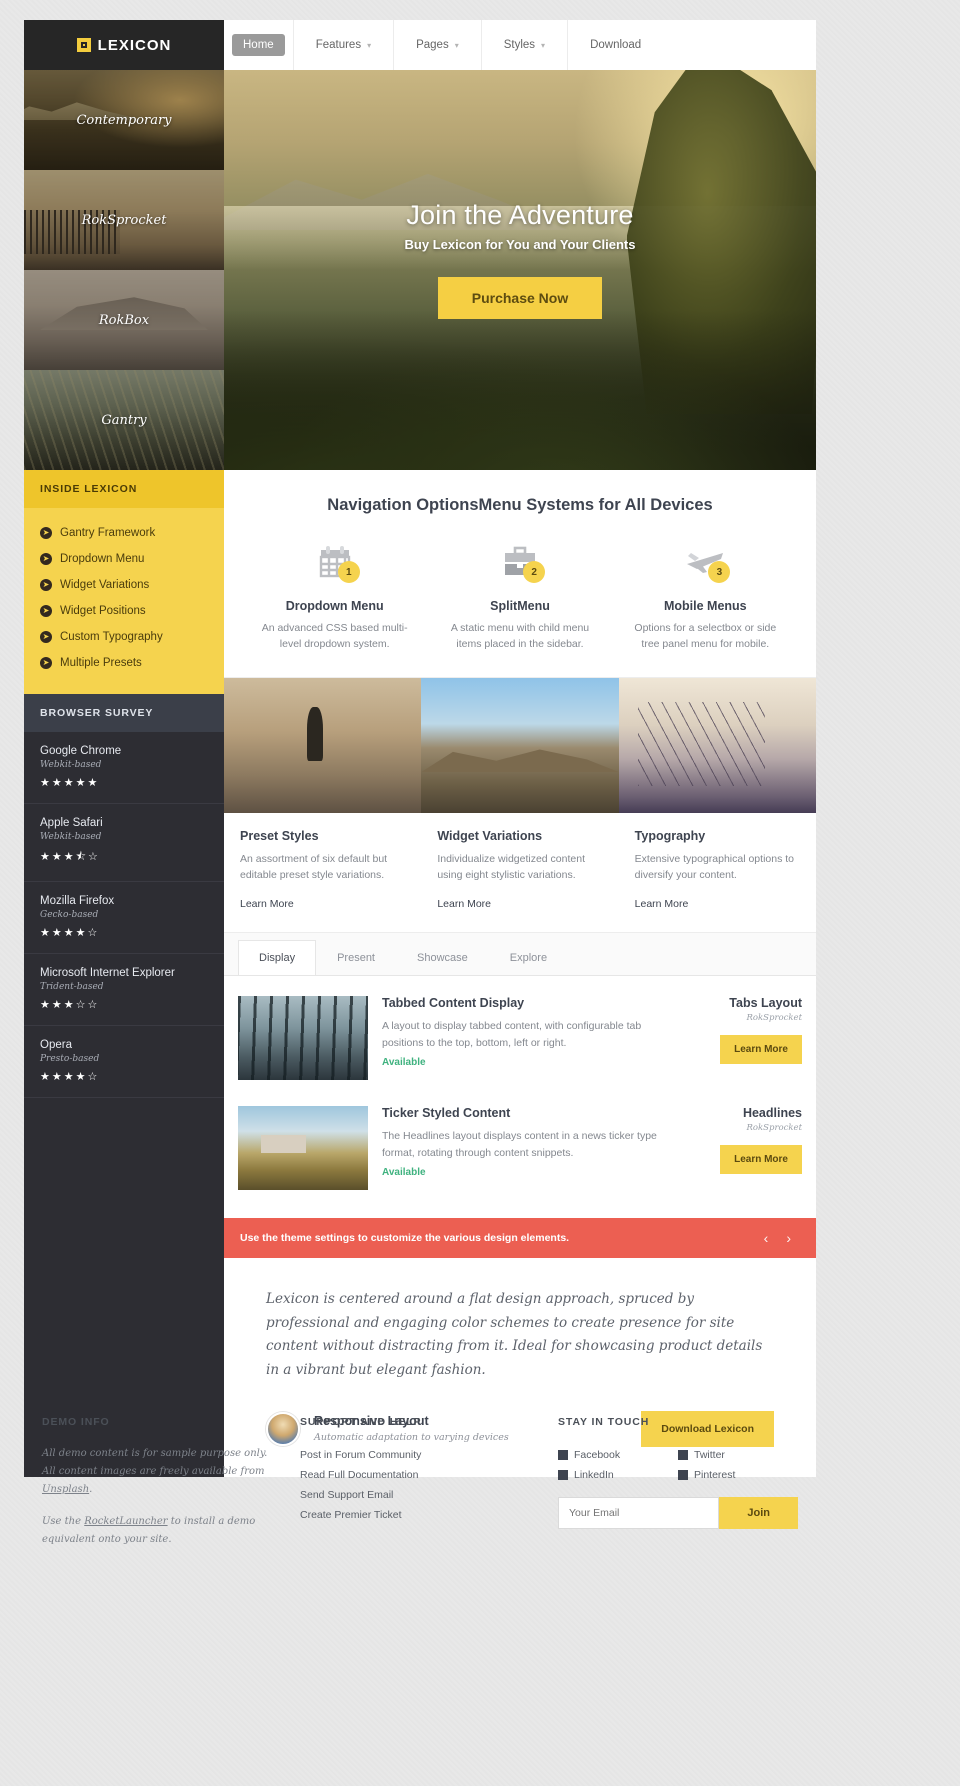  I want to click on feature-badge: 2, so click(534, 572).